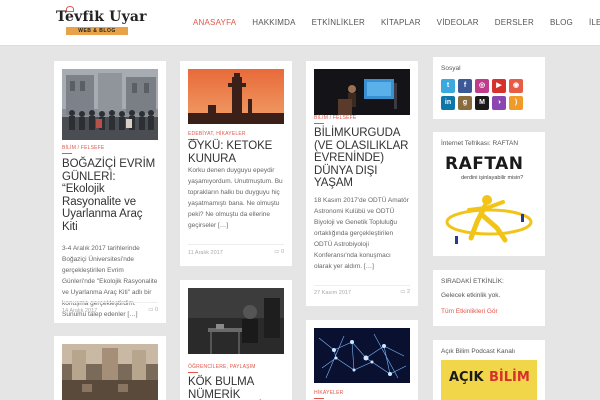  I want to click on post-category: ÖĞRENCİLERE, PAYLAŞIM, so click(222, 368).